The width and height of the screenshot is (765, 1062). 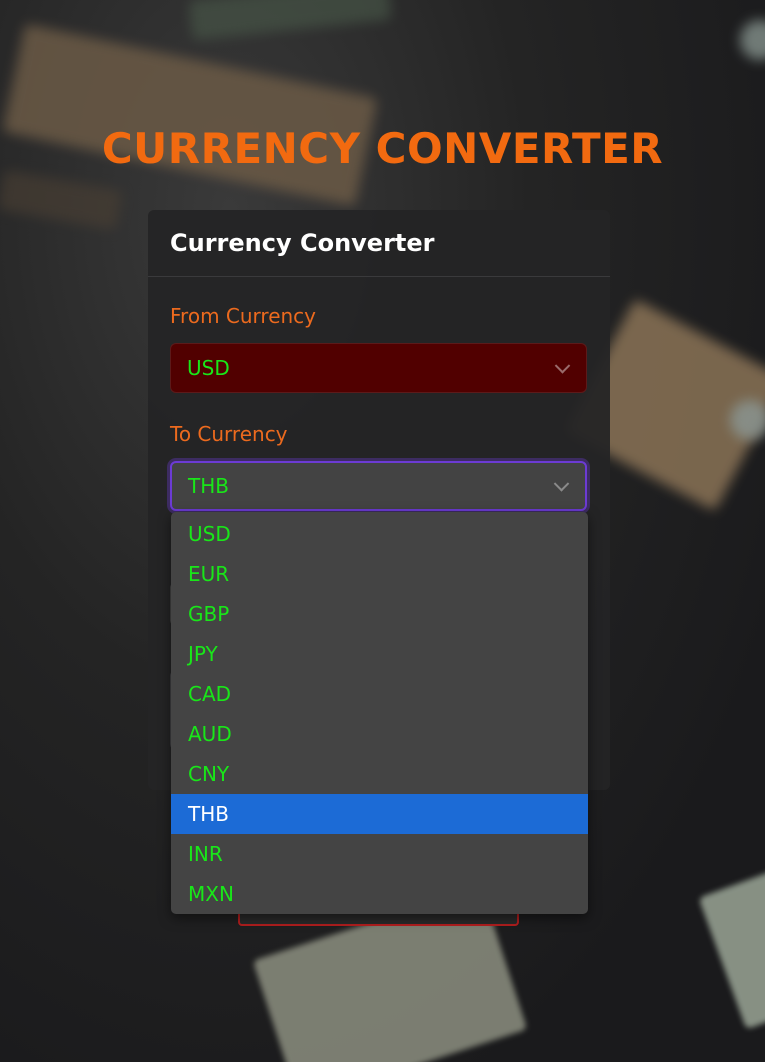 What do you see at coordinates (208, 486) in the screenshot?
I see `to-currency-value: THB` at bounding box center [208, 486].